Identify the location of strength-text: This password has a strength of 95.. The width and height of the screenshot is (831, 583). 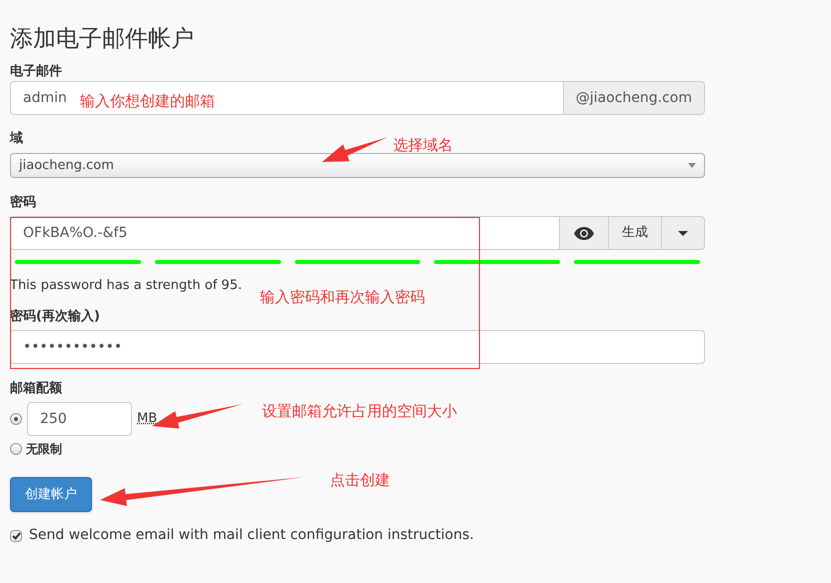
(126, 285).